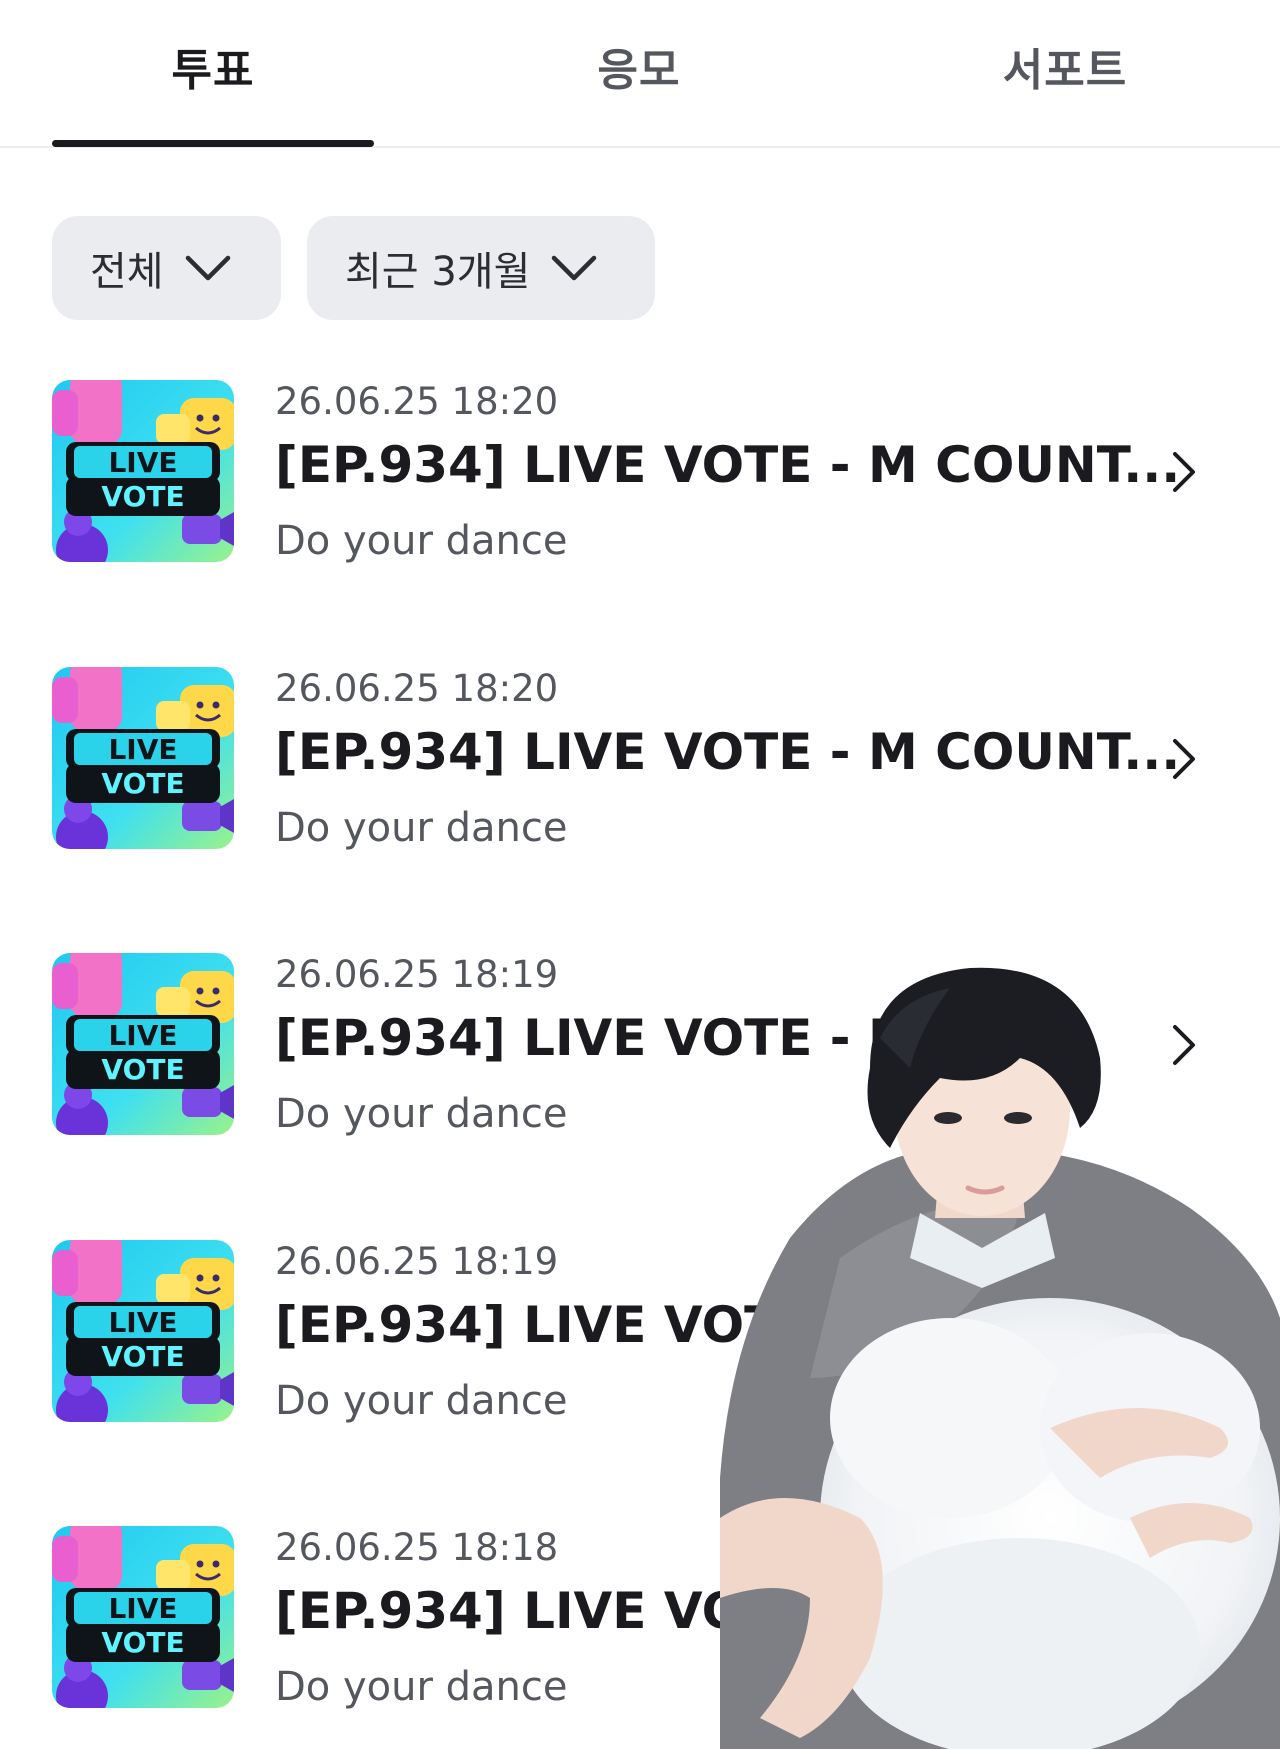  What do you see at coordinates (1065, 66) in the screenshot?
I see `tab-support: 서포트` at bounding box center [1065, 66].